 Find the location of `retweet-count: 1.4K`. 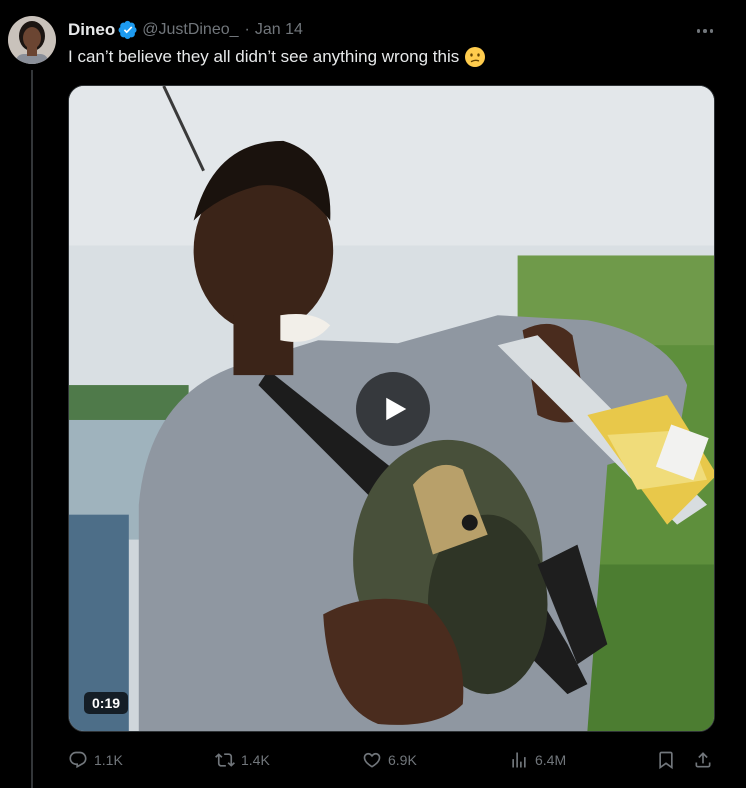

retweet-count: 1.4K is located at coordinates (255, 760).